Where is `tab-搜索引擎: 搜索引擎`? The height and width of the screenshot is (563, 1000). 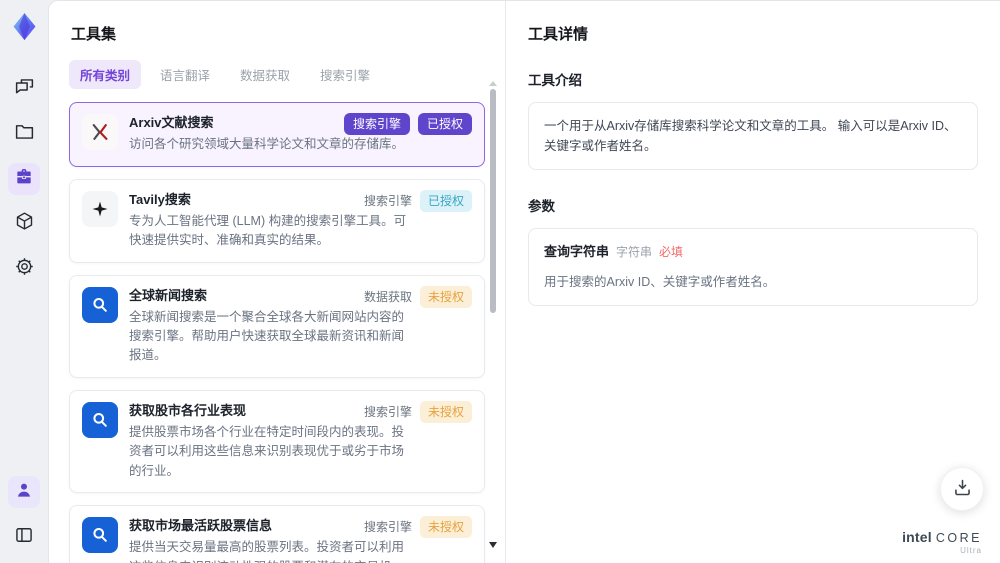
tab-搜索引擎: 搜索引擎 is located at coordinates (345, 74).